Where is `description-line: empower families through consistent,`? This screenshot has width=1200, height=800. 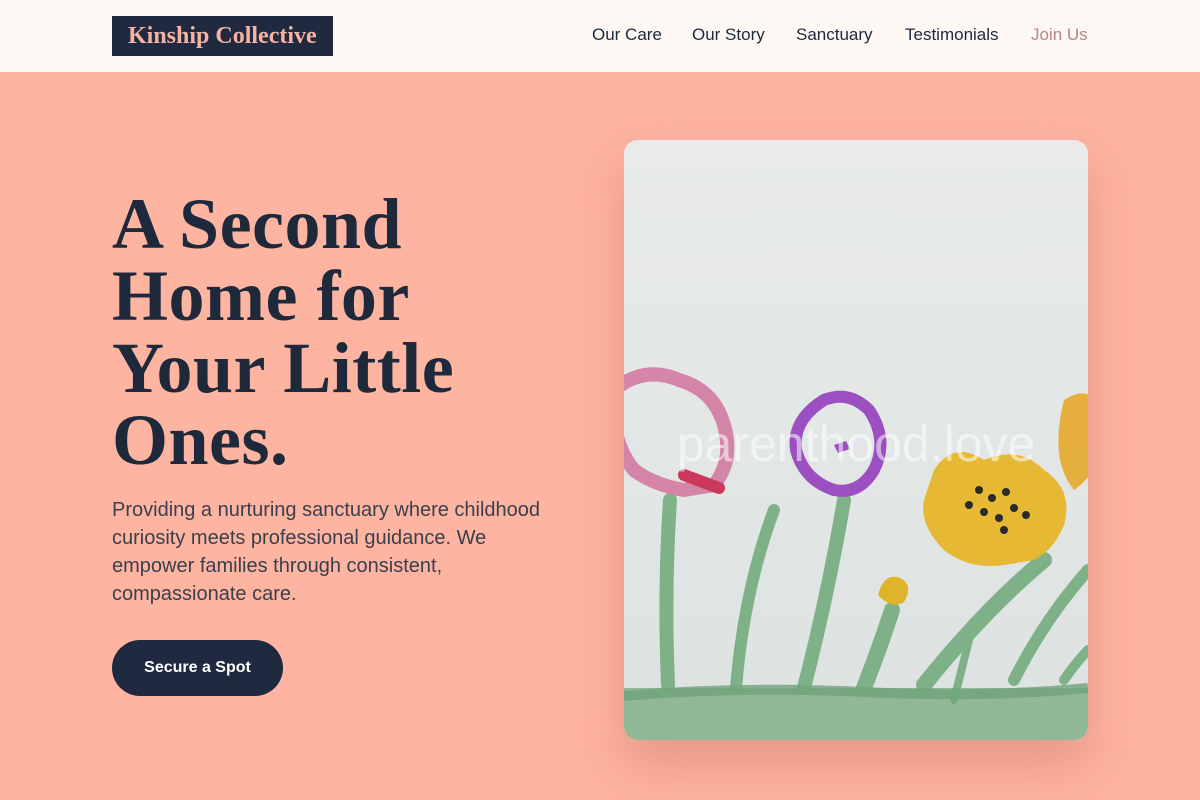
description-line: empower families through consistent, is located at coordinates (277, 566).